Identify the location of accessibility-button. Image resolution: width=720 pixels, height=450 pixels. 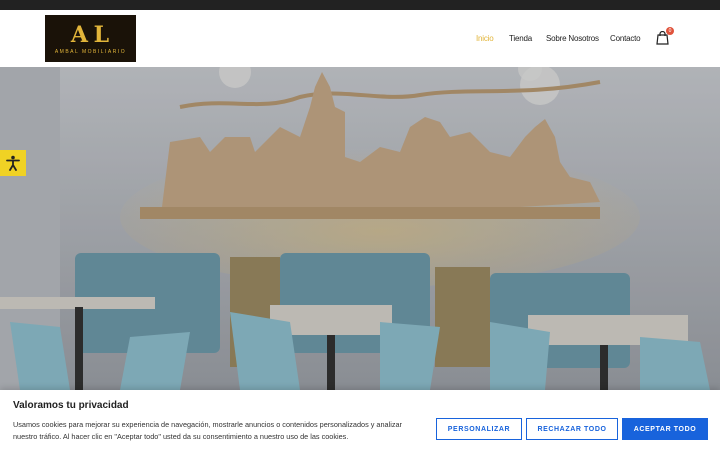
(13, 163).